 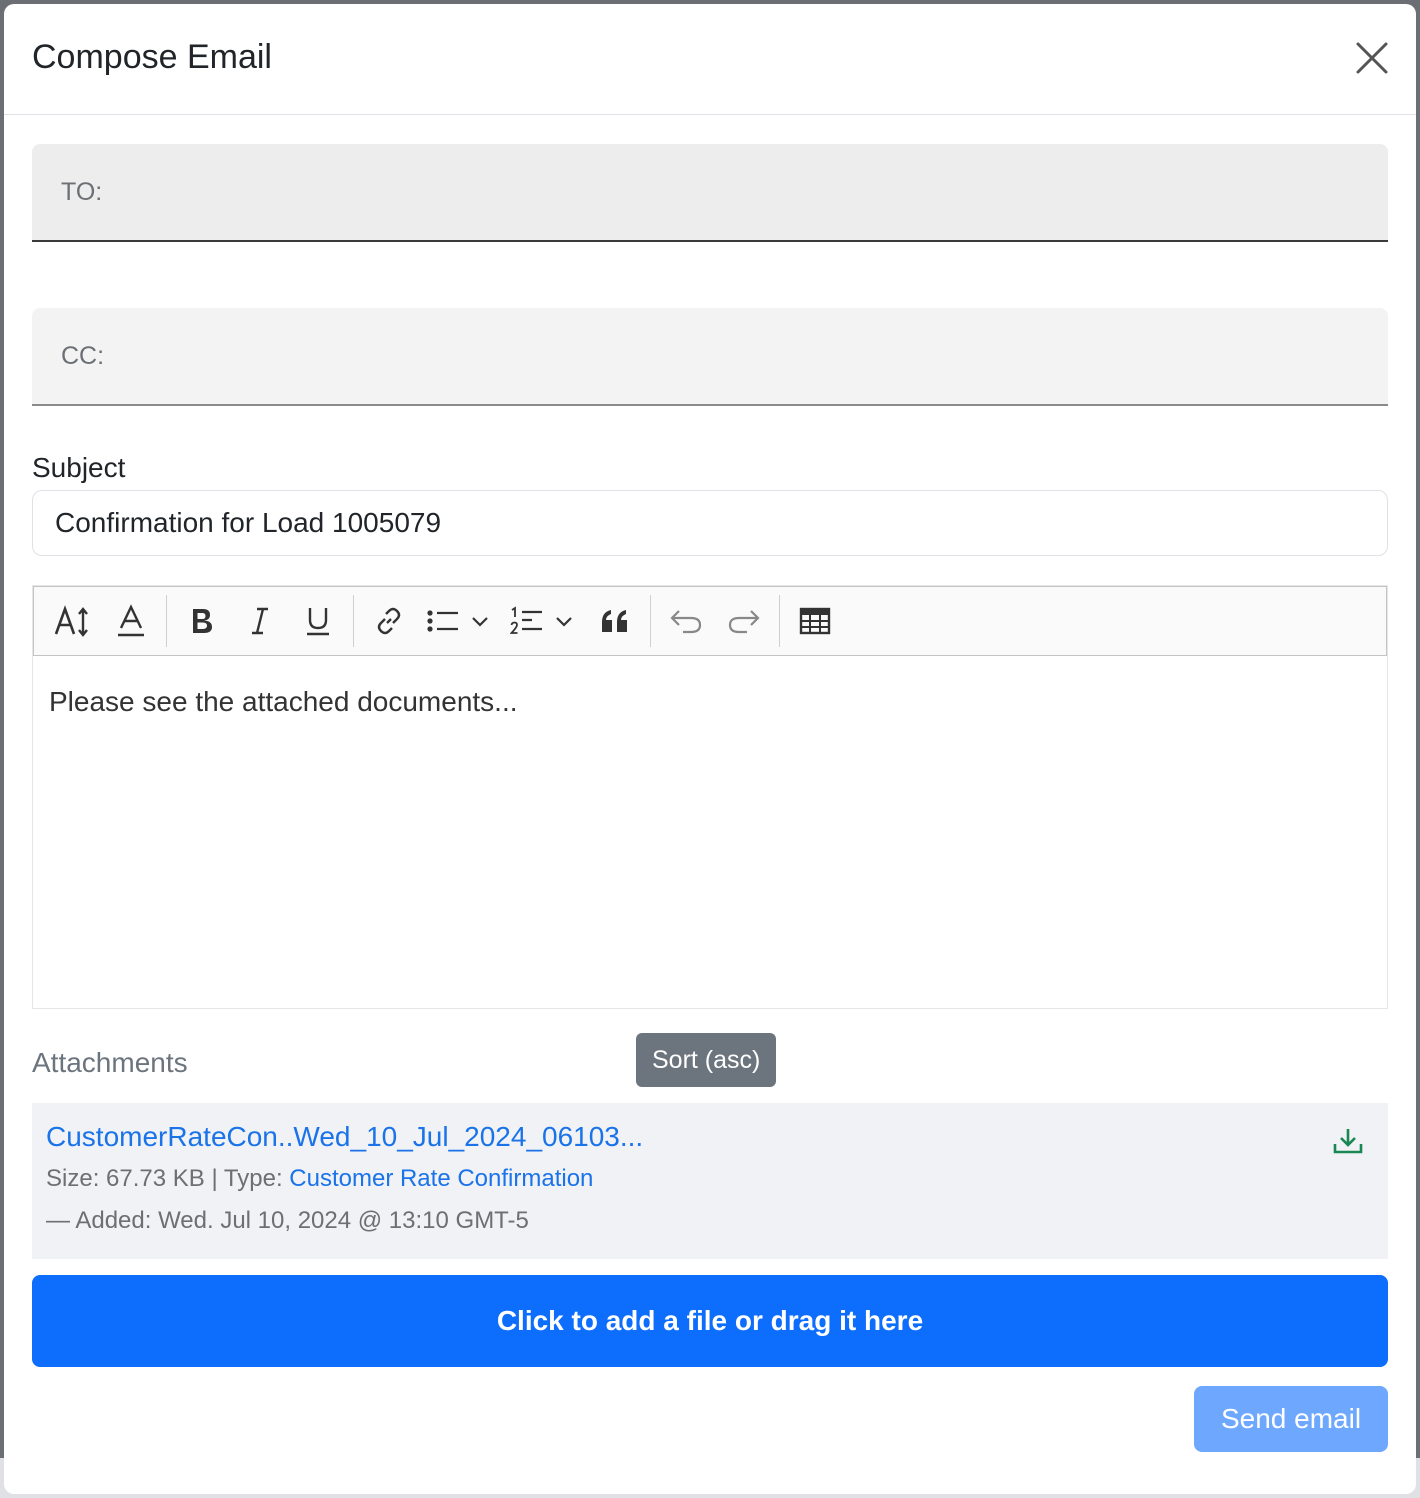 I want to click on download-icon, so click(x=1348, y=1141).